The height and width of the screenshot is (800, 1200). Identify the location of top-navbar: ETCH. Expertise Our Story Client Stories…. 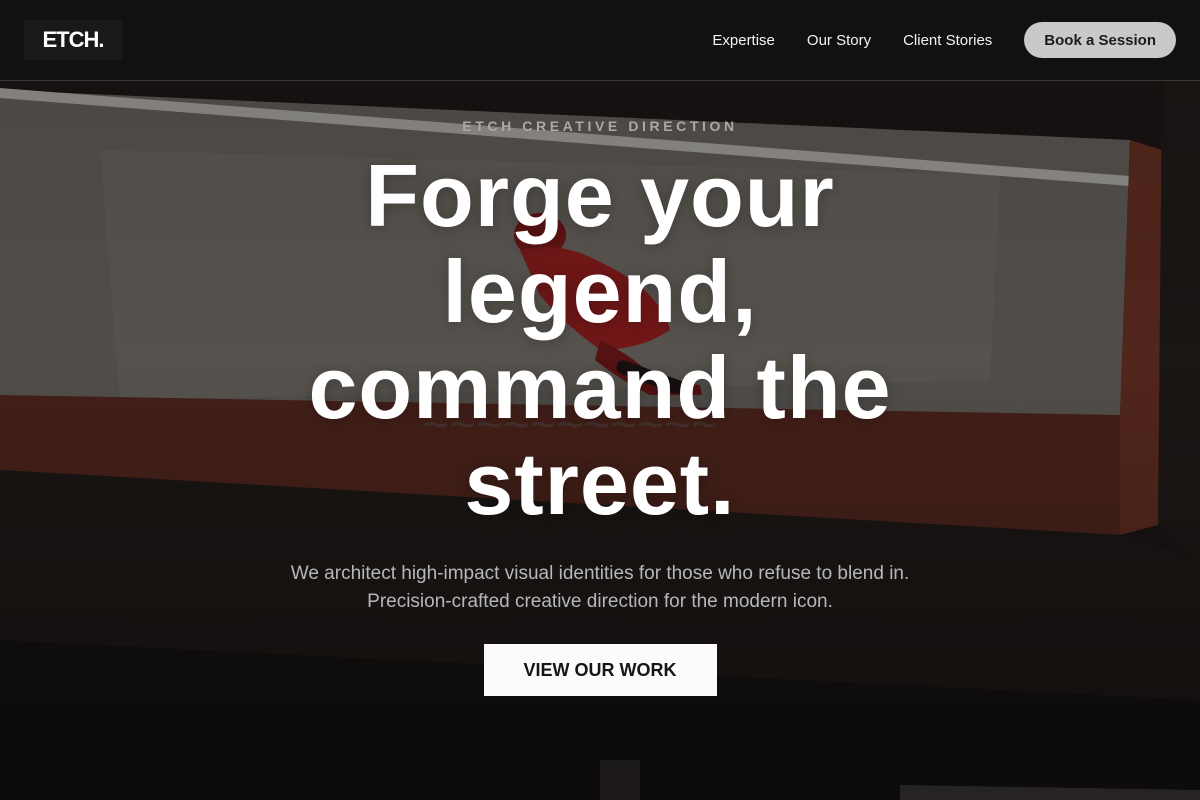
(600, 40).